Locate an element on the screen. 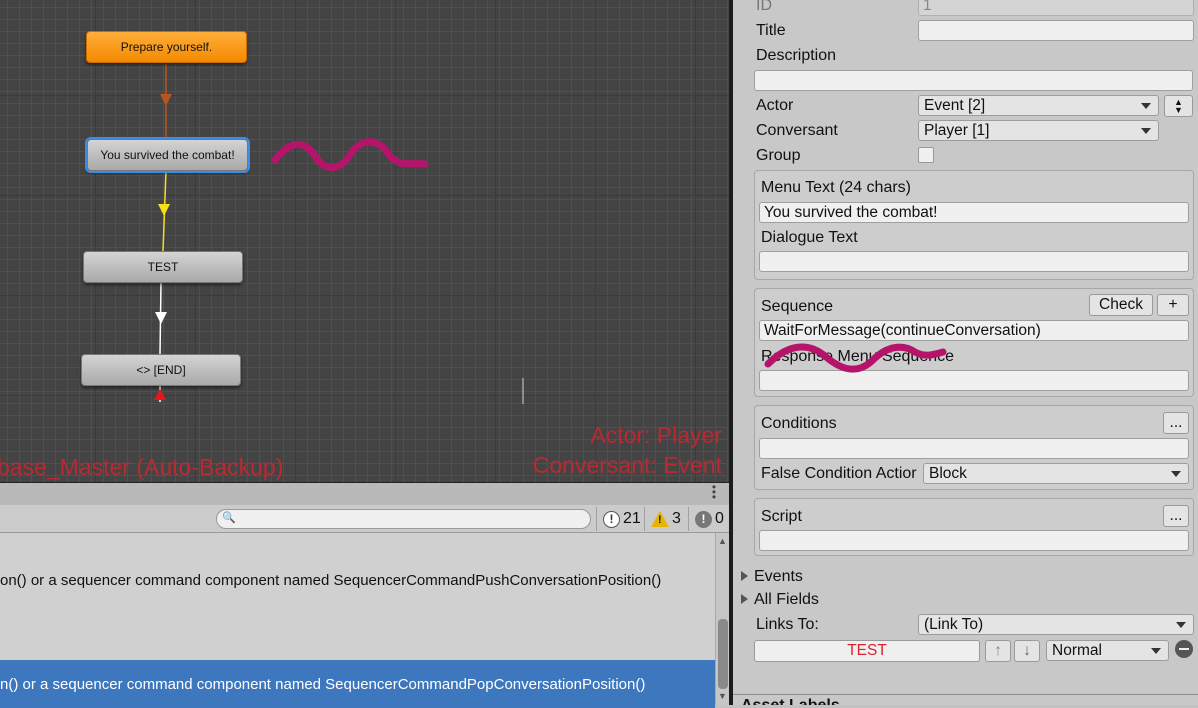 The height and width of the screenshot is (708, 1198). menu-text-field: You survived the combat! is located at coordinates (974, 212).